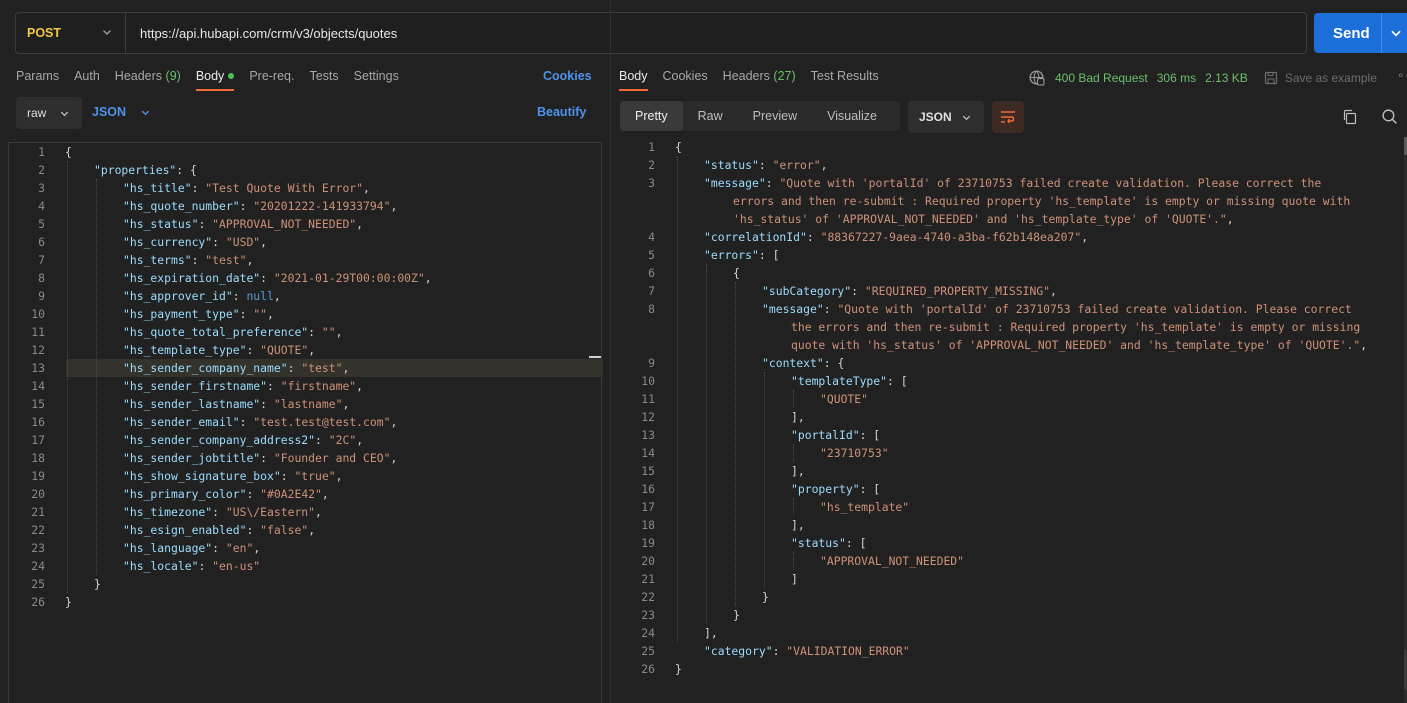  I want to click on code-text: "hs_language": "en",, so click(191, 548).